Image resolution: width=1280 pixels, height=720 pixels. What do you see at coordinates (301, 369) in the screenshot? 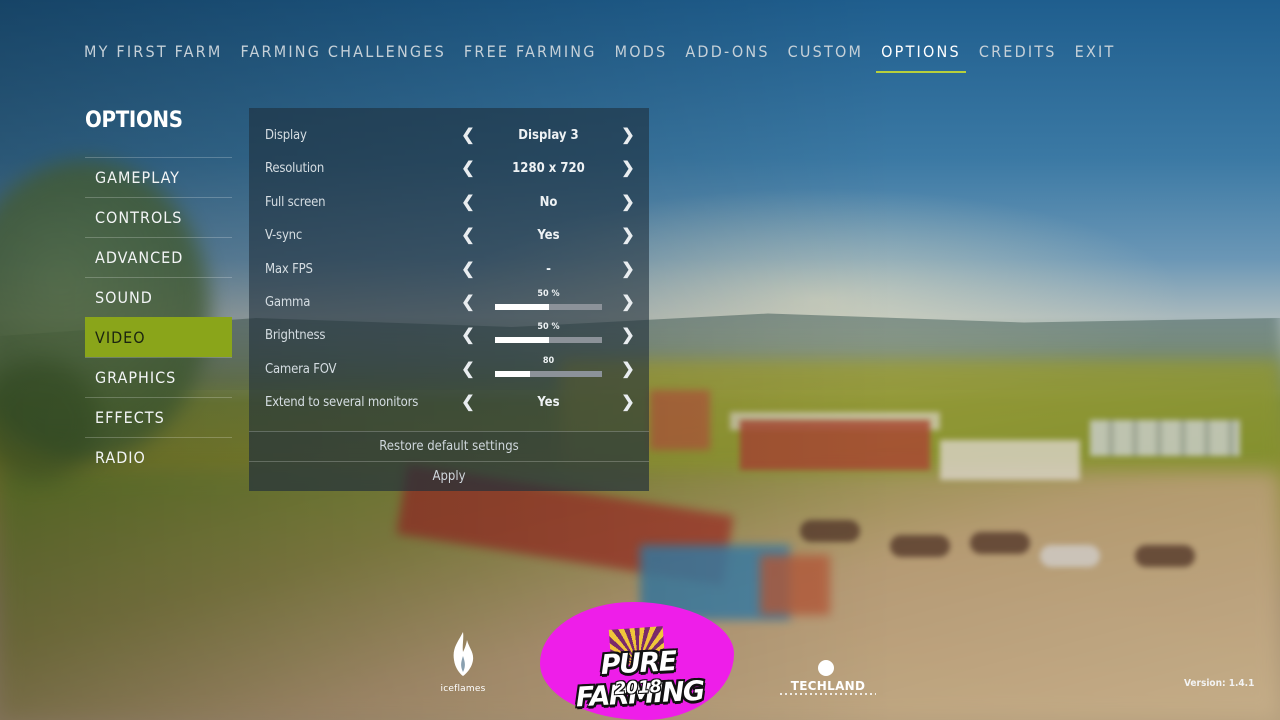
I see `setting-label: Camera FOV` at bounding box center [301, 369].